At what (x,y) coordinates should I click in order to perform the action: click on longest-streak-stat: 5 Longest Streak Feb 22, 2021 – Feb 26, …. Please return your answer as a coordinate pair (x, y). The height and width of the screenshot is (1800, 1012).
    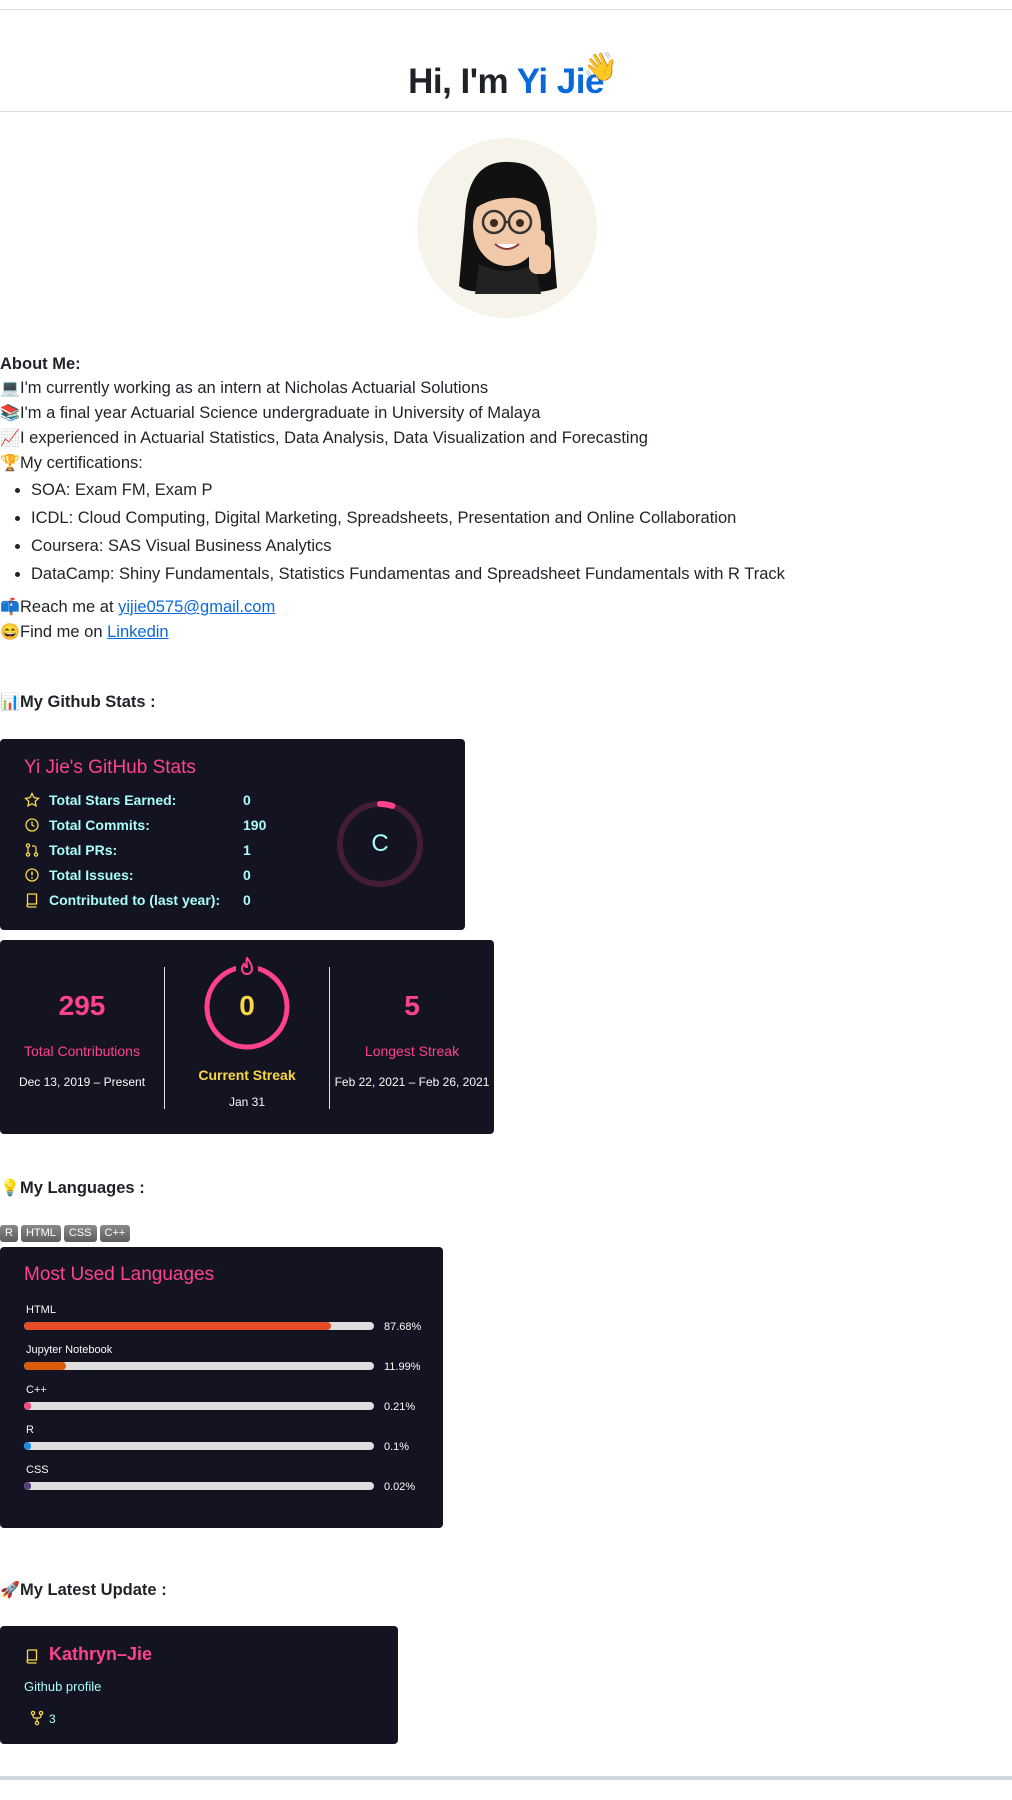
    Looking at the image, I should click on (412, 1037).